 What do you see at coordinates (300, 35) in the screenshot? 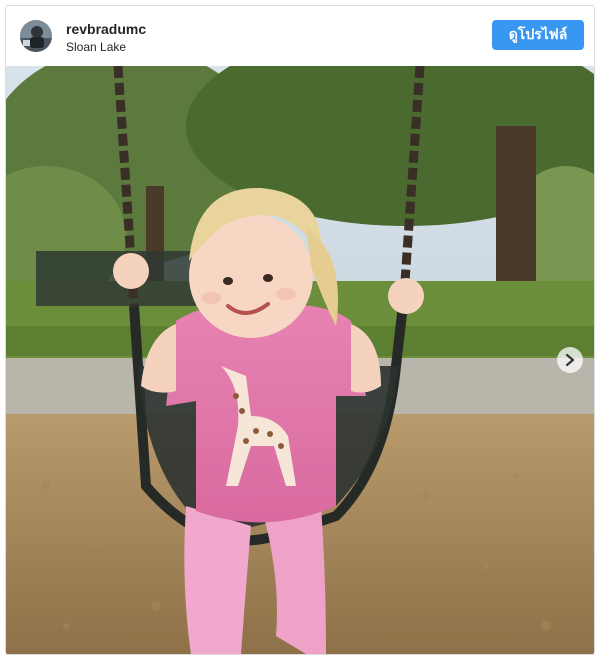
I see `post-header: revbradumc Sloan Lake ดูโปรไฟล์` at bounding box center [300, 35].